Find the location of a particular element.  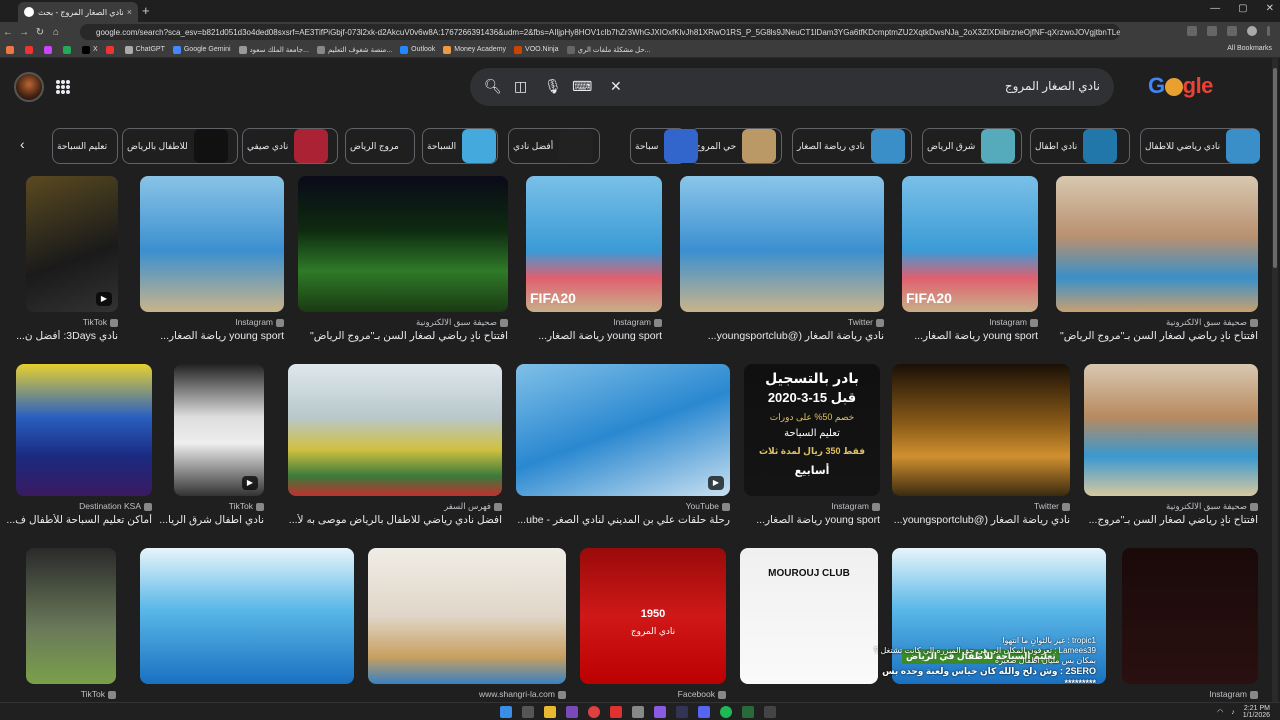

image-result: Instagram is located at coordinates (1190, 625).